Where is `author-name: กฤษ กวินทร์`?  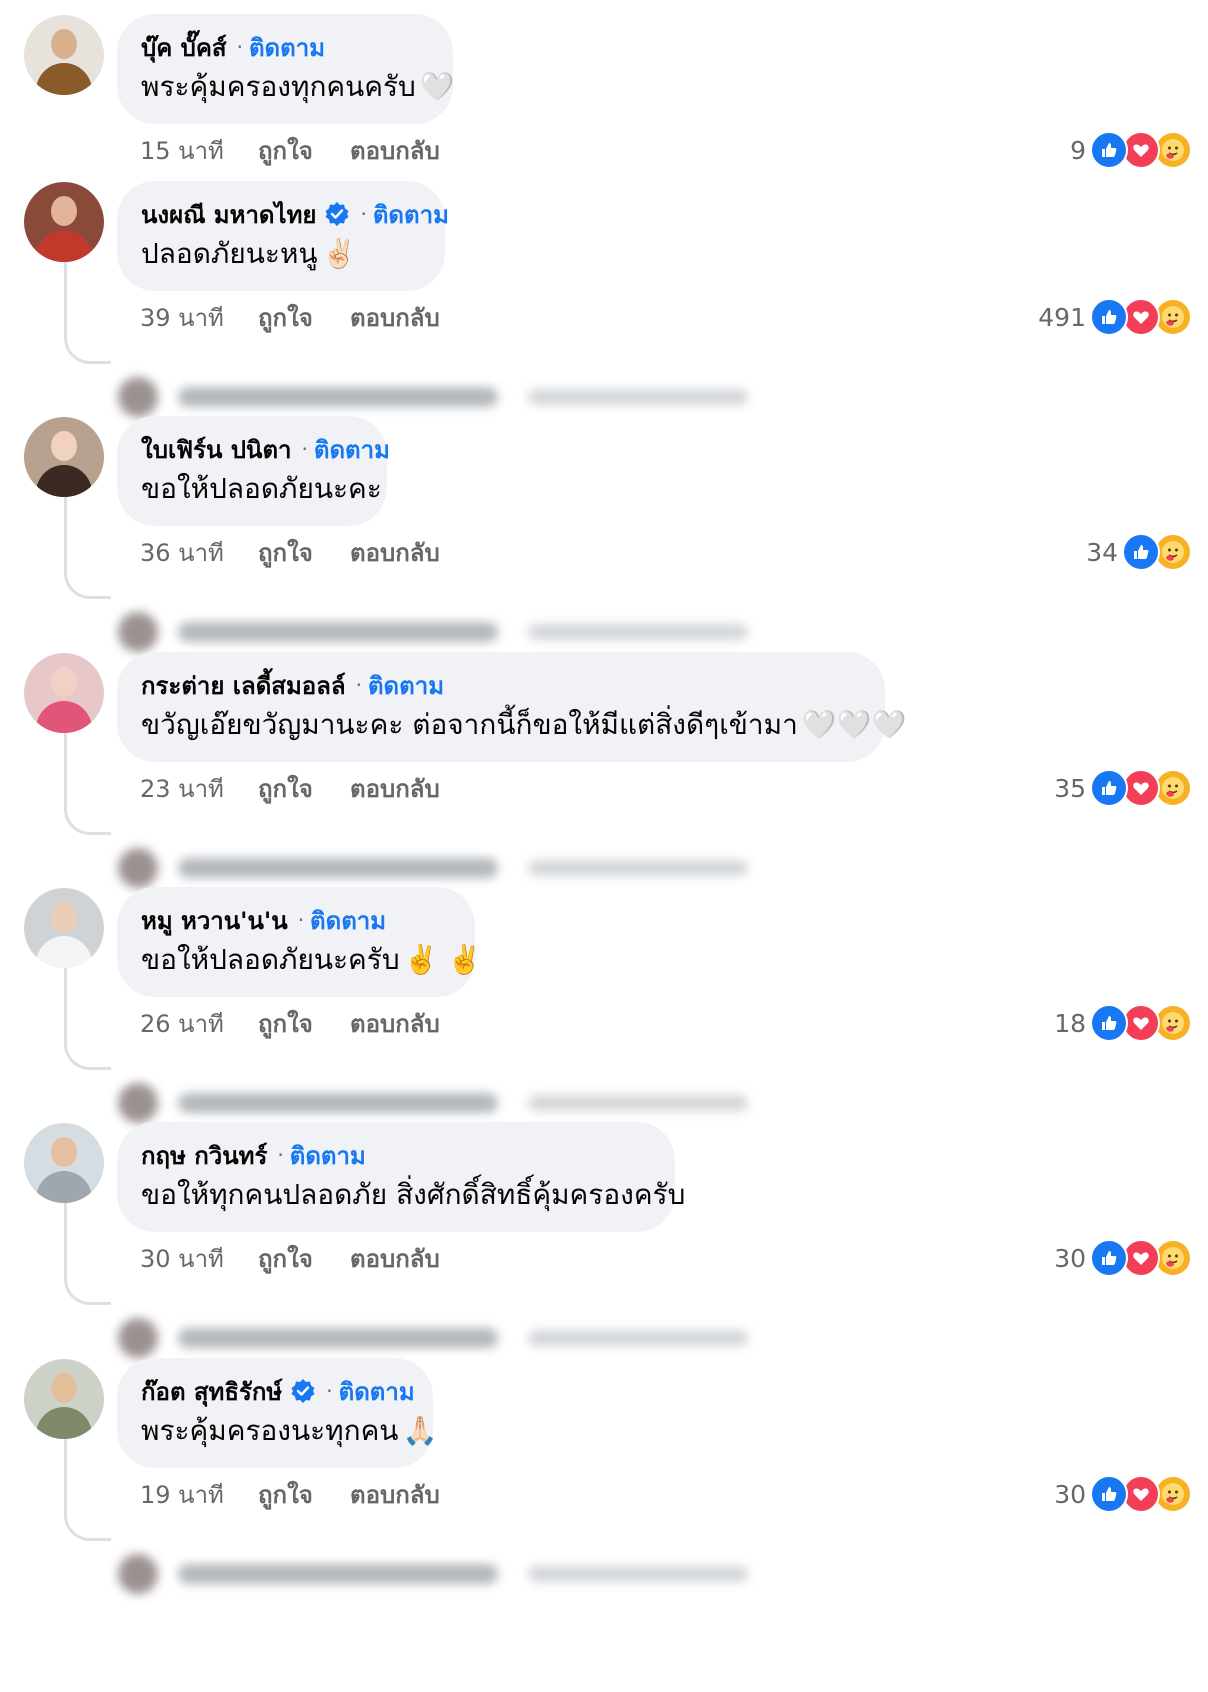 author-name: กฤษ กวินทร์ is located at coordinates (204, 1155).